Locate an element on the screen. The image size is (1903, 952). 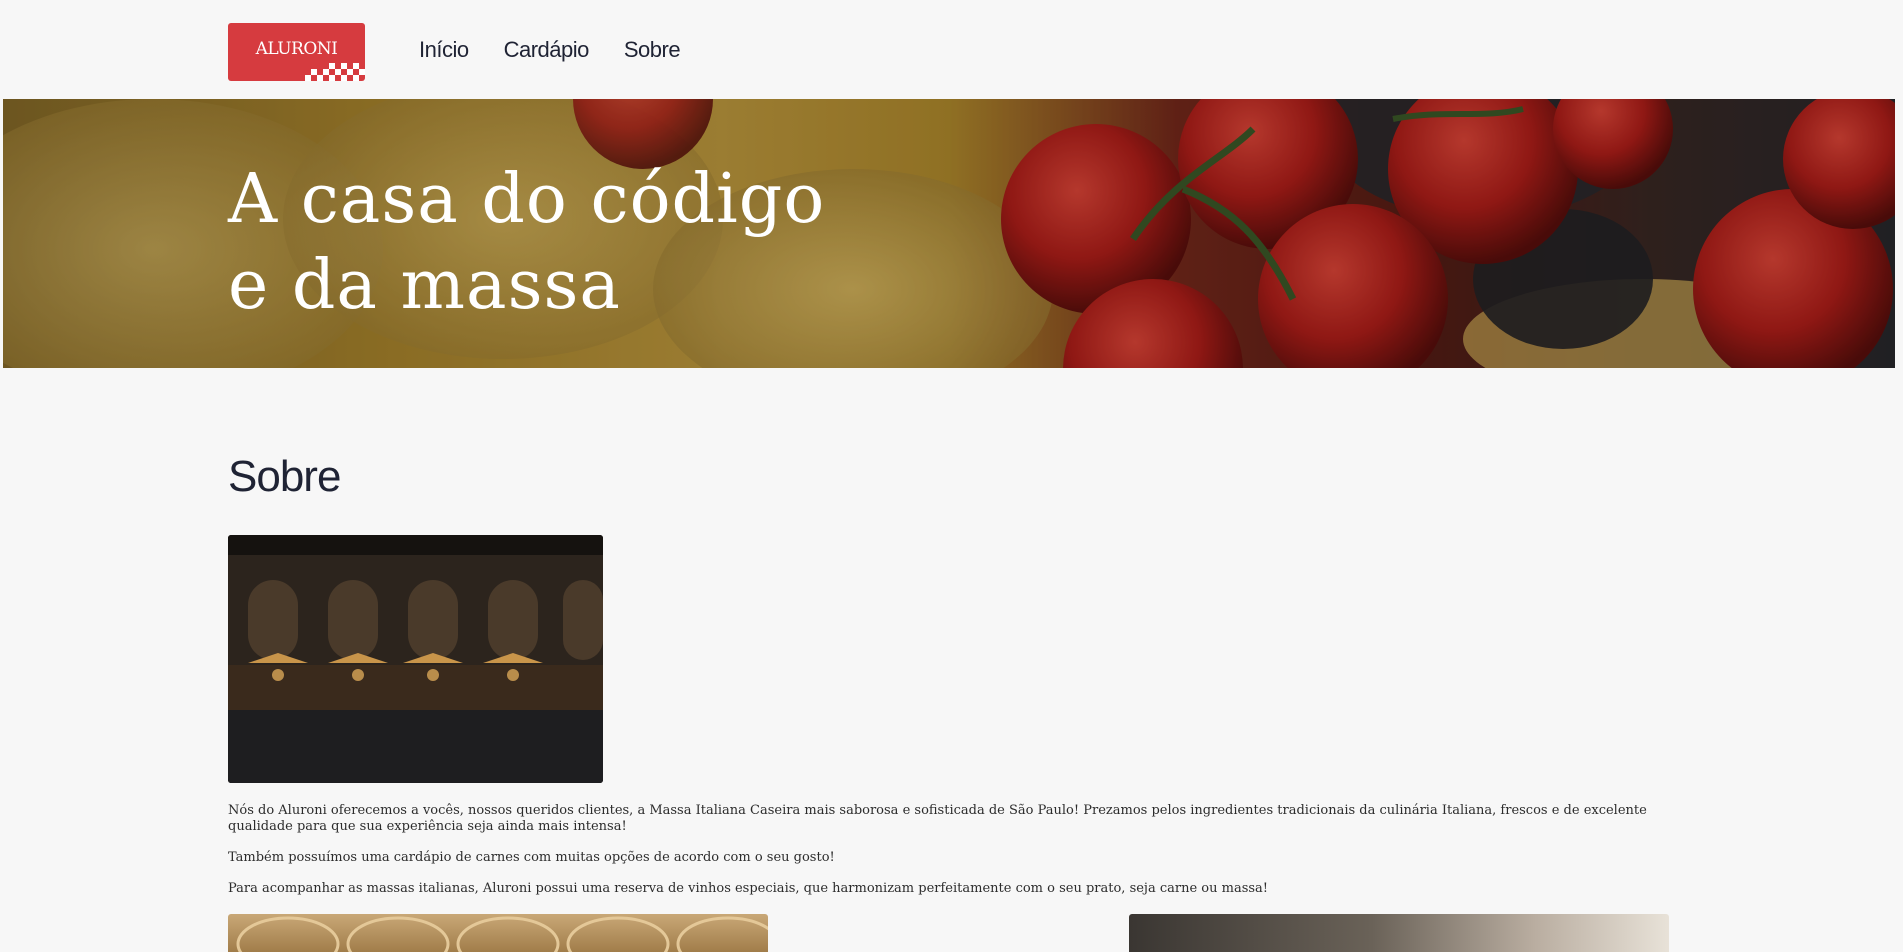
main-nav: Início Cardápio Sobre is located at coordinates (550, 50).